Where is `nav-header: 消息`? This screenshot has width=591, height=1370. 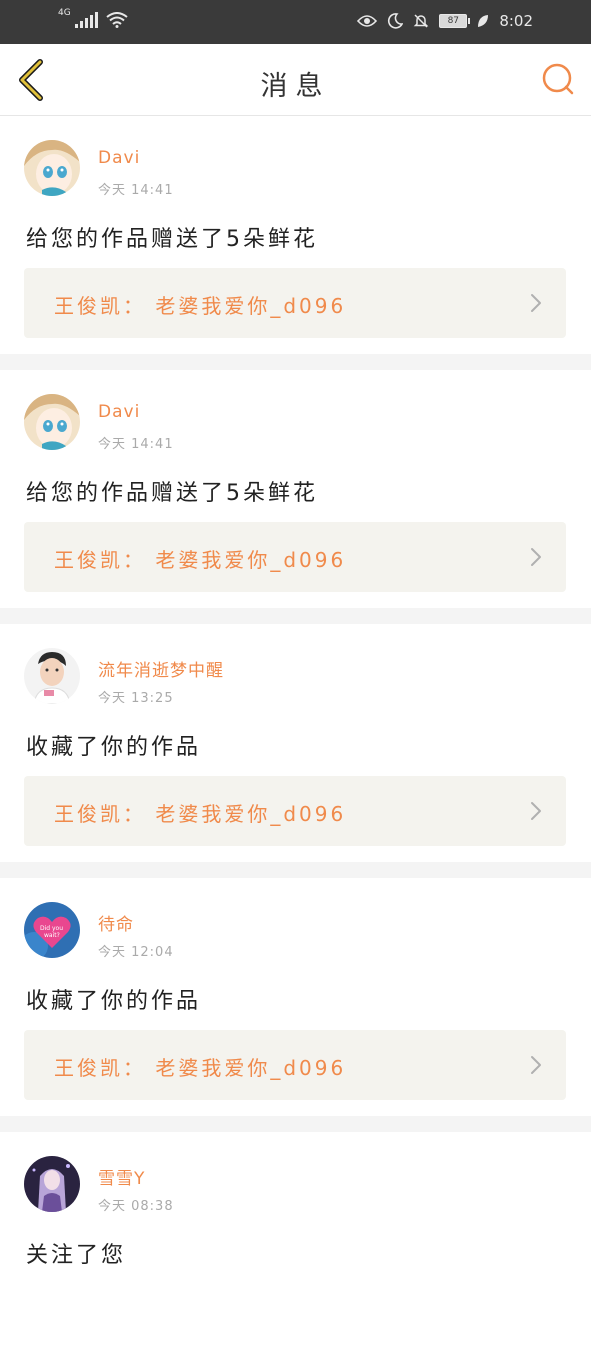
nav-header: 消息 is located at coordinates (295, 80).